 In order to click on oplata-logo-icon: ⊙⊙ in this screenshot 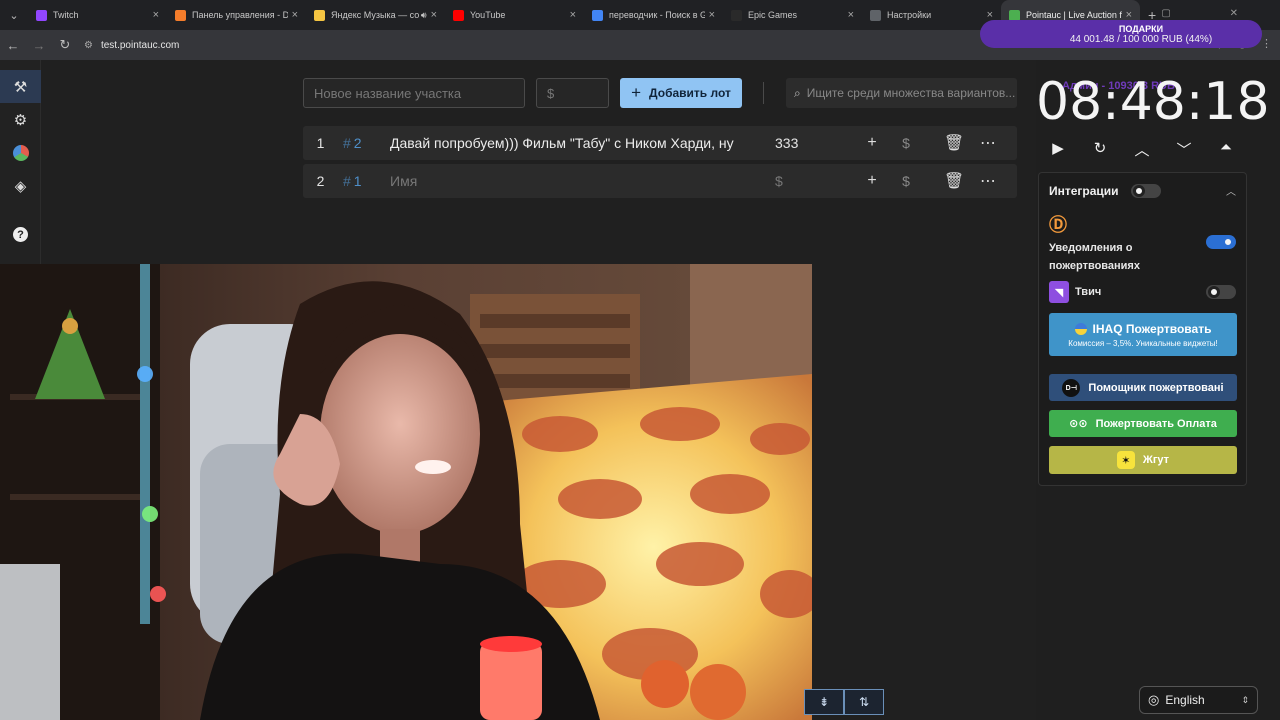, I will do `click(1078, 424)`.